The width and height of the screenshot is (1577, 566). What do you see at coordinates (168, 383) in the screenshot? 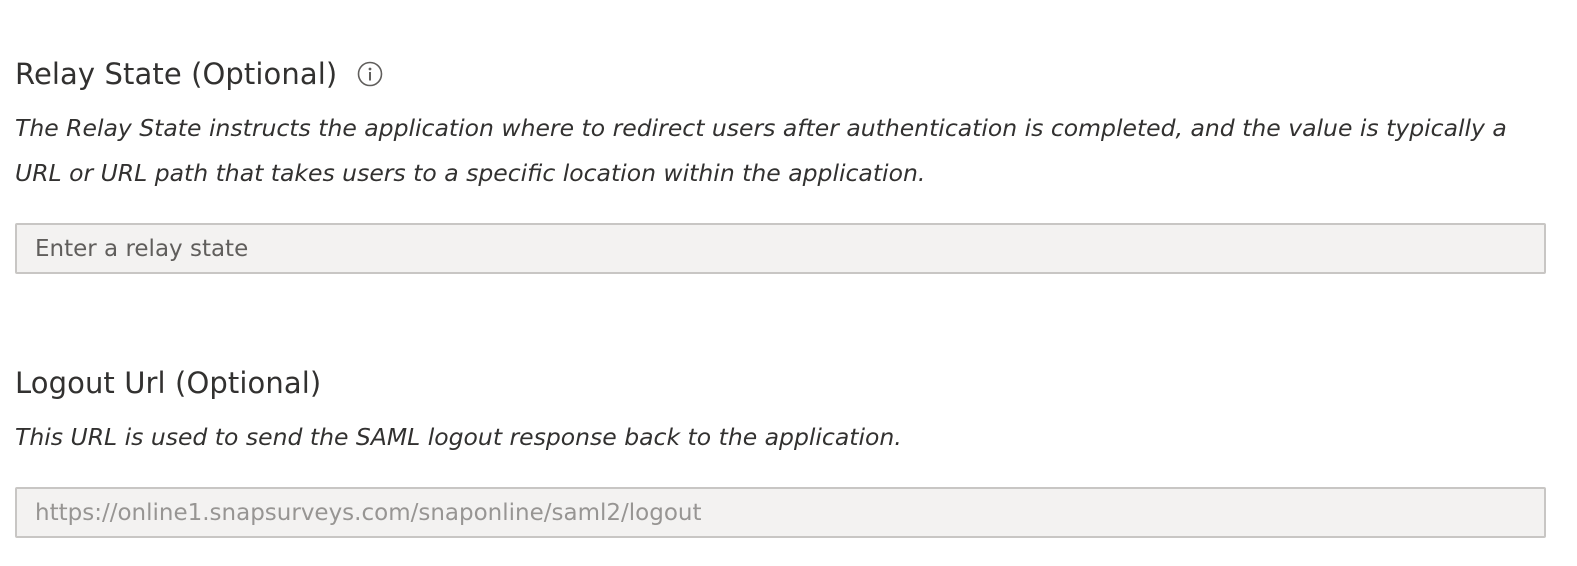
I see `logout-url-title: Logout Url (Optional)` at bounding box center [168, 383].